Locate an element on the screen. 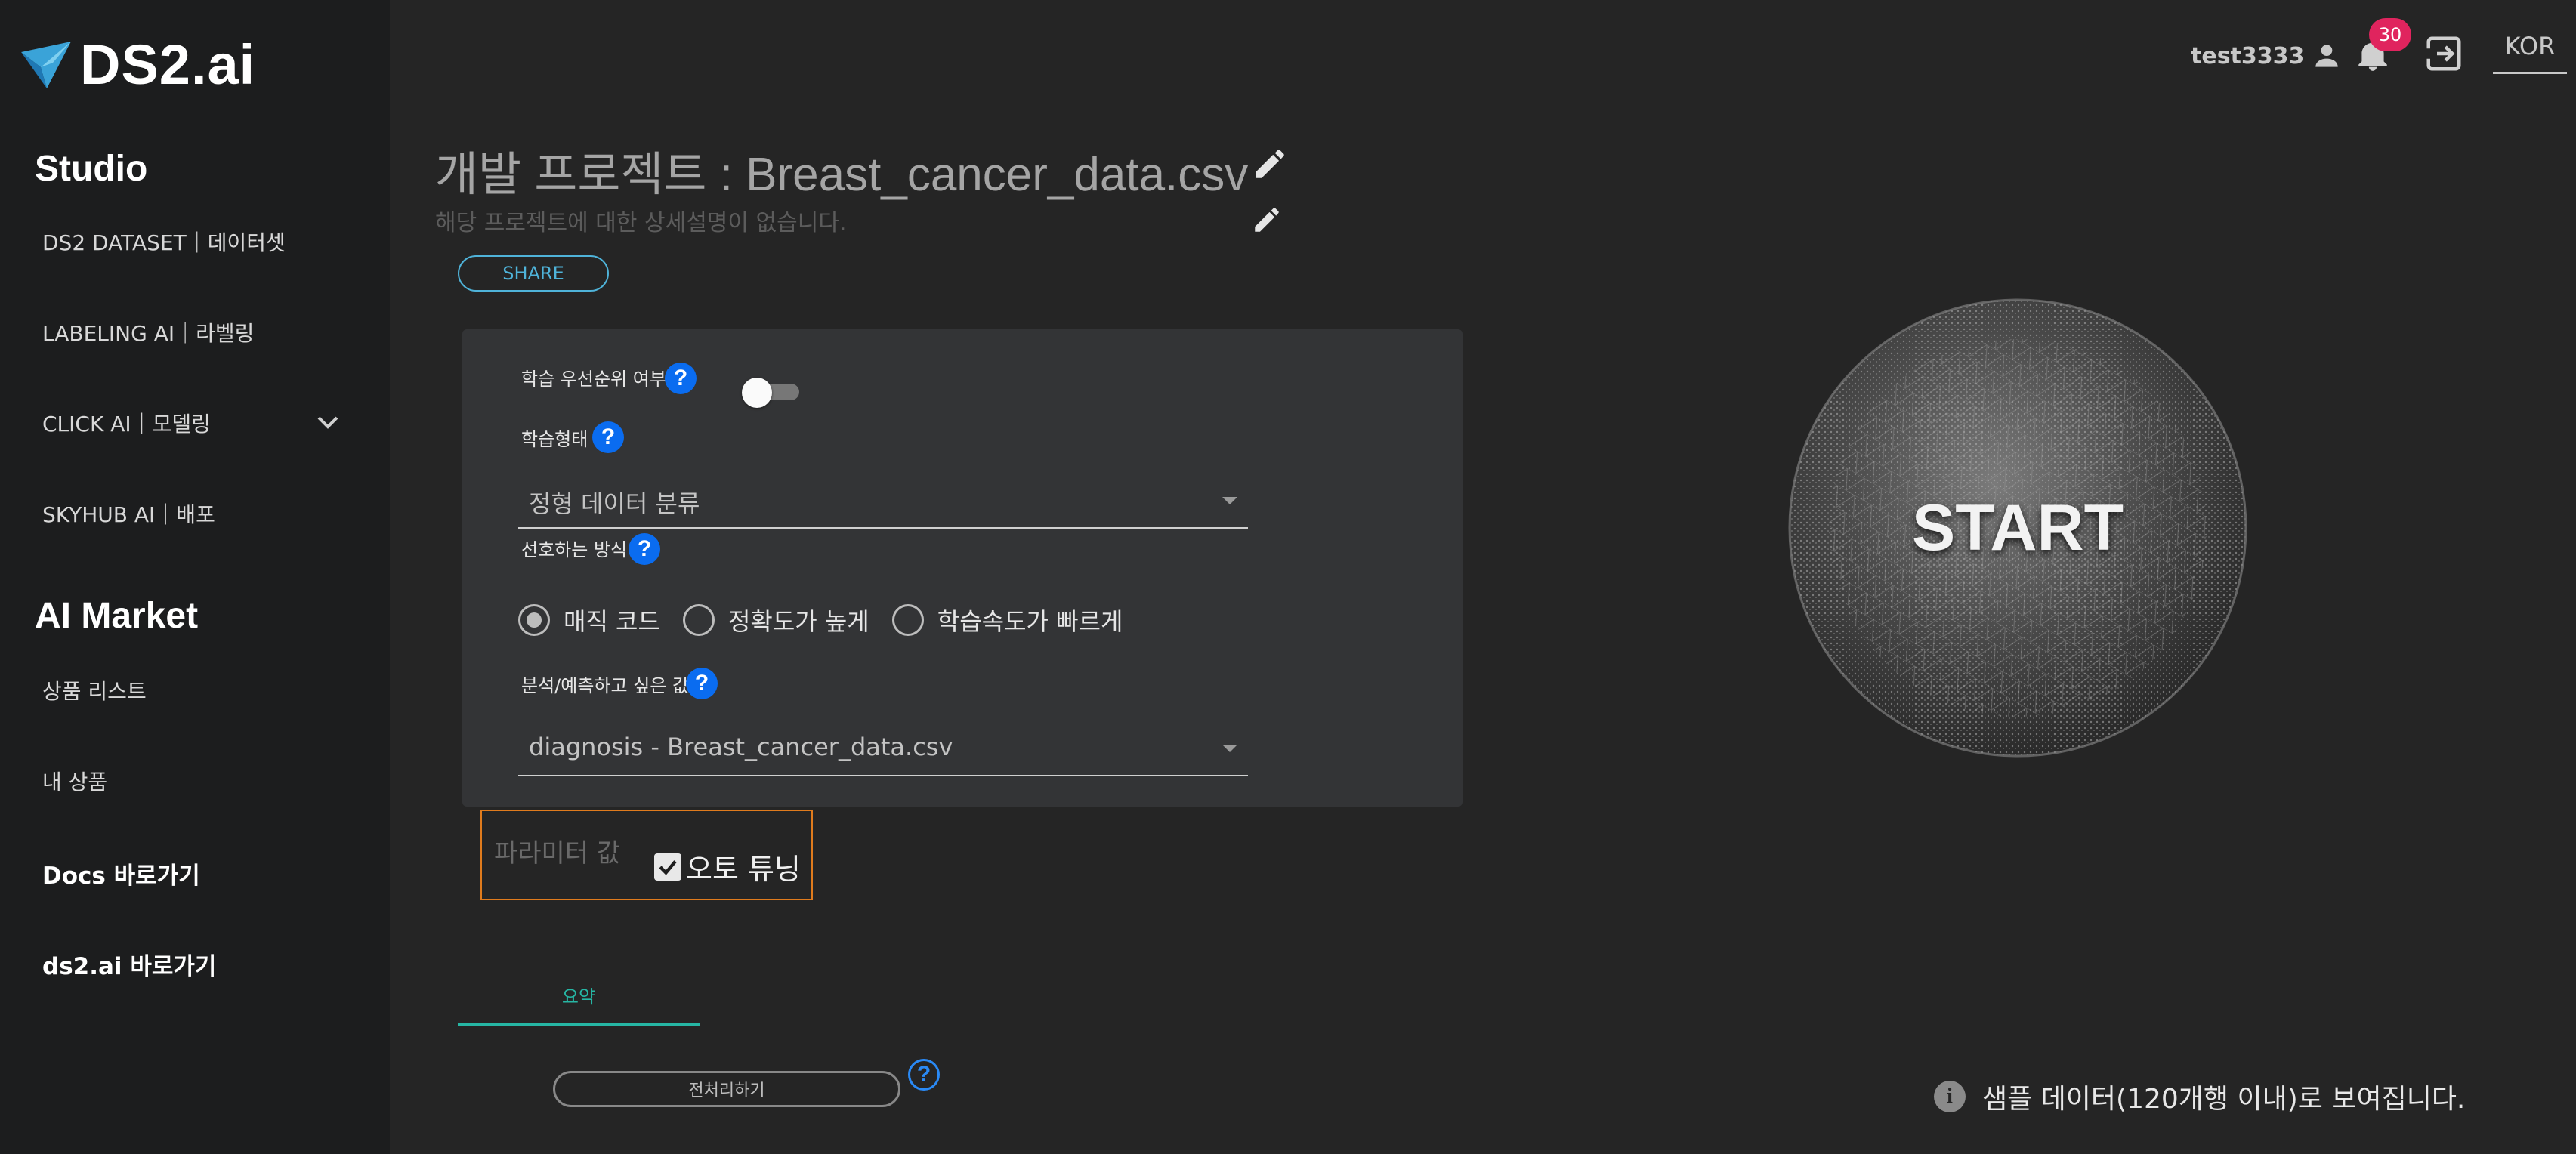 The width and height of the screenshot is (2576, 1154). brand-logo: DS2.ai is located at coordinates (136, 64).